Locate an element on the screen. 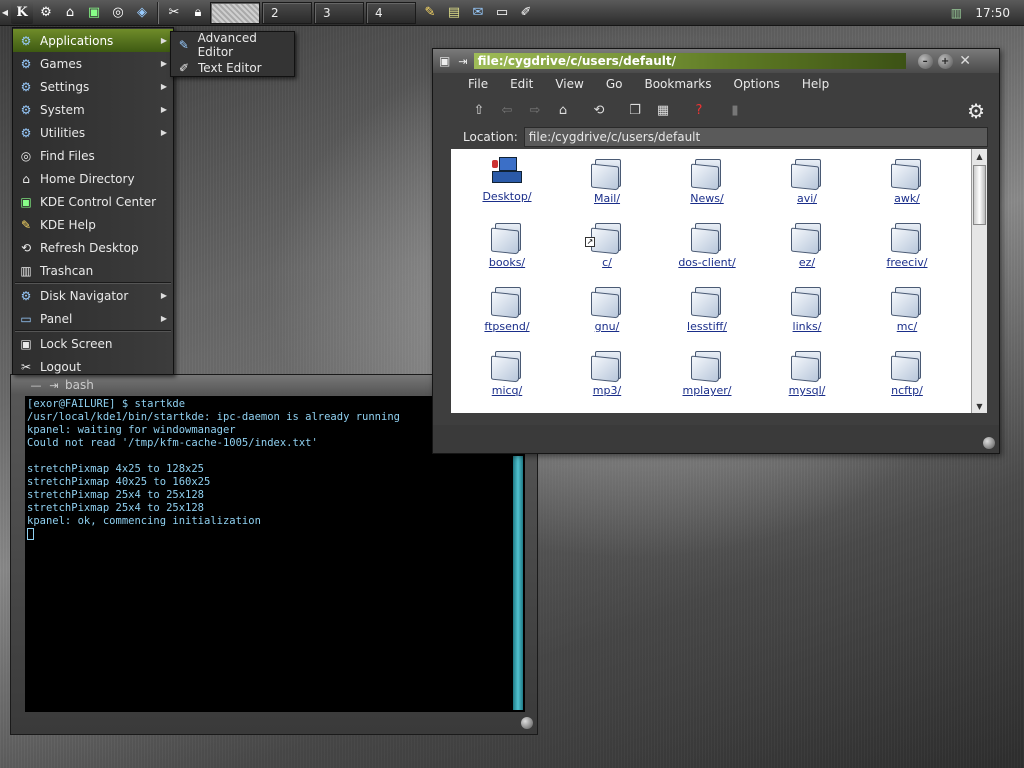  menu-item-kde-control-center: ▣ KDE Control Center is located at coordinates (93, 201).